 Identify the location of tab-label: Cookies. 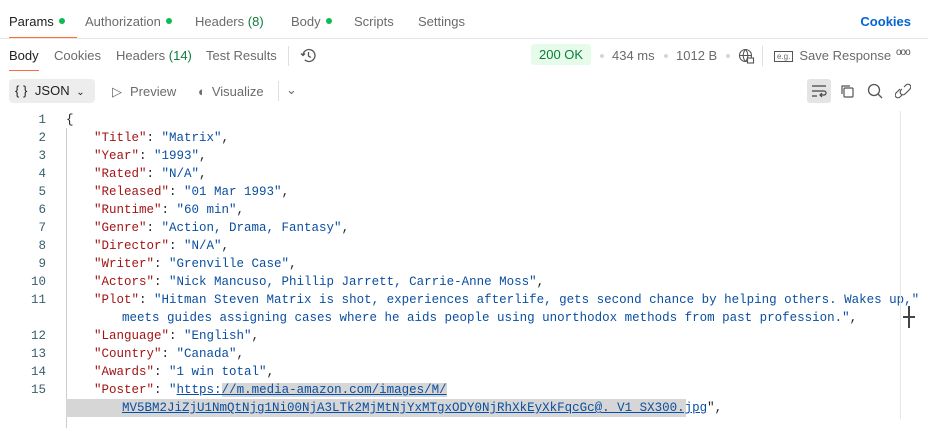
(77, 55).